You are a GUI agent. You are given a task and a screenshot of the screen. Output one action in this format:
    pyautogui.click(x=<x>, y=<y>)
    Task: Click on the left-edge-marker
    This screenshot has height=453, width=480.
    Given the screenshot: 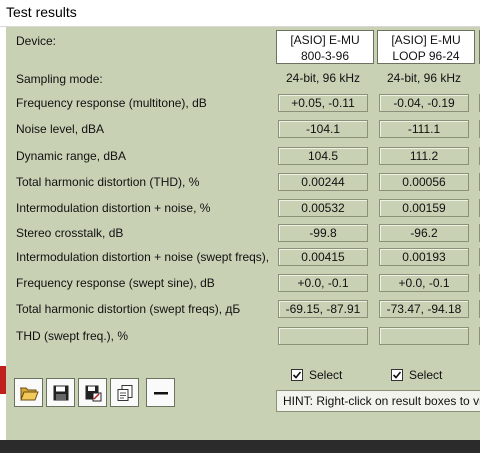 What is the action you would take?
    pyautogui.click(x=3, y=380)
    